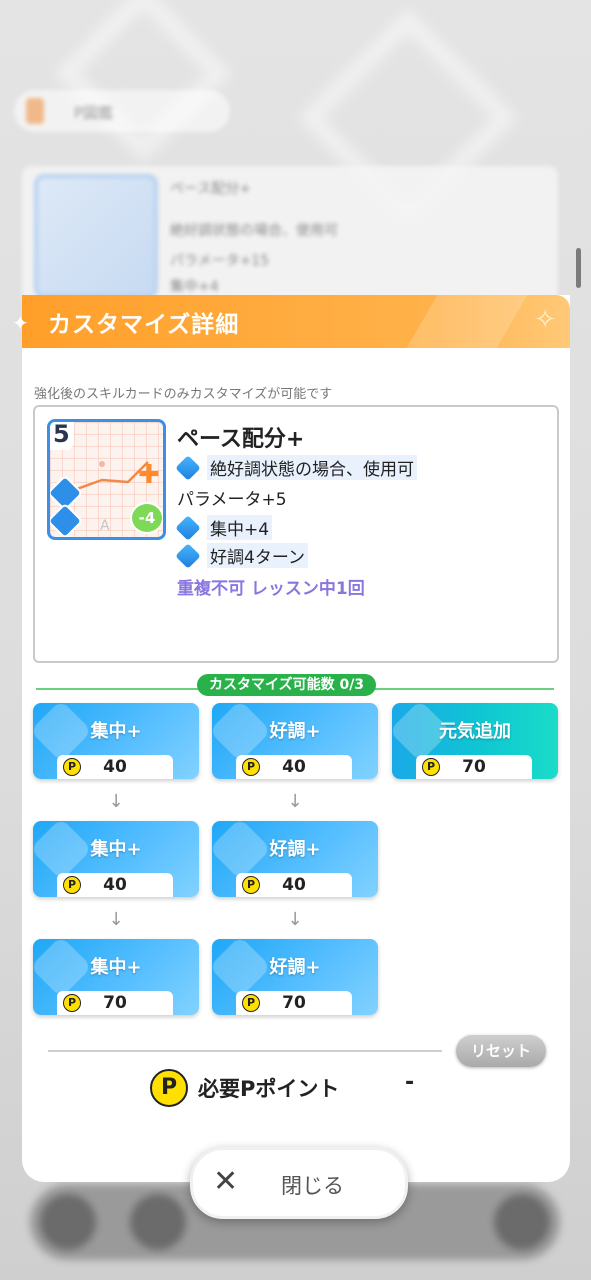  I want to click on option-good-condition-1: 好調+ P 40, so click(295, 741).